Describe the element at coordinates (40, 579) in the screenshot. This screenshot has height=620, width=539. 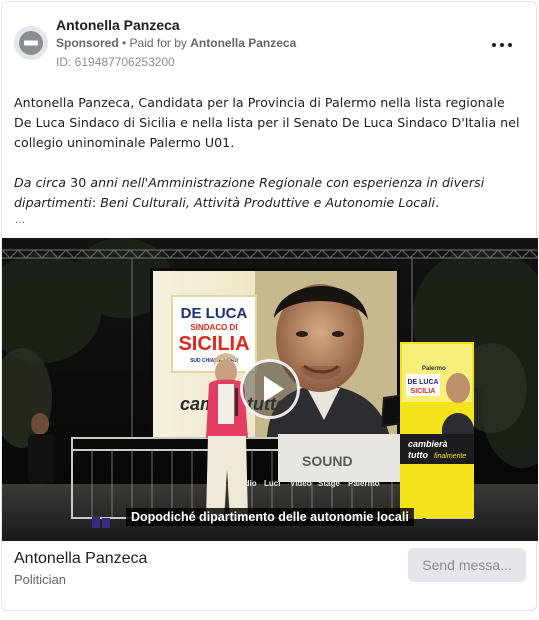
I see `footer-category: Politician` at that location.